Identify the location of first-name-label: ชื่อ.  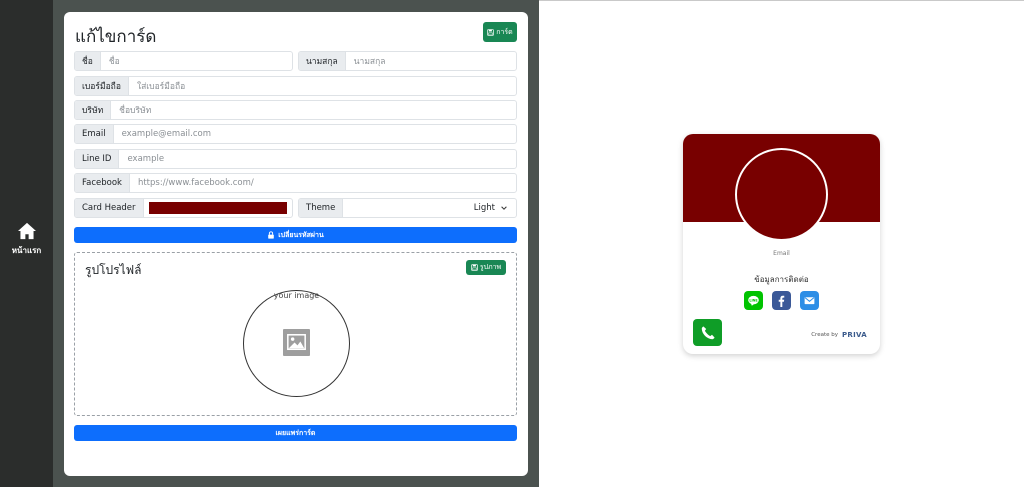
(88, 61).